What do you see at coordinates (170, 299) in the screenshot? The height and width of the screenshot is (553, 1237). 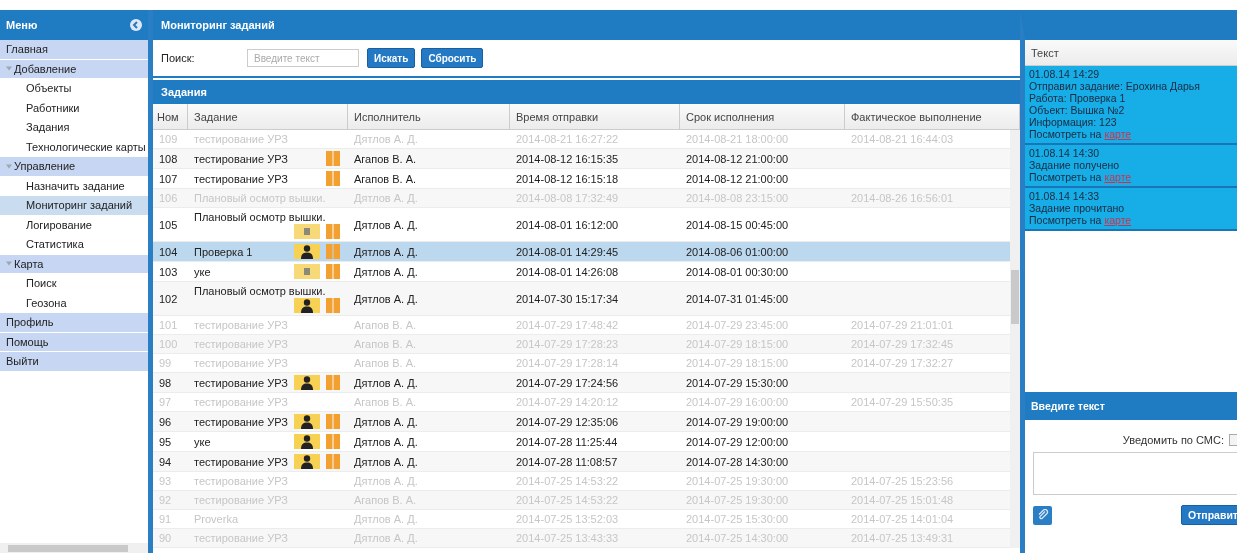 I see `table-cell: 102` at bounding box center [170, 299].